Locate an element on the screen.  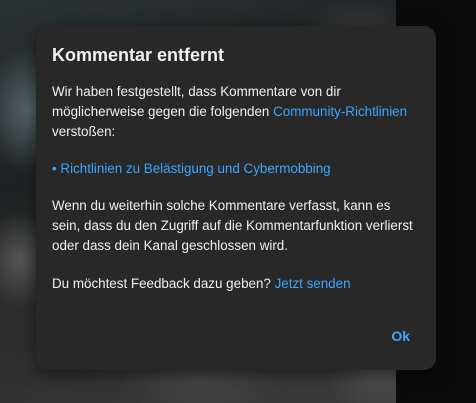
community-guidelines-link: Community-Richtlinien is located at coordinates (340, 111).